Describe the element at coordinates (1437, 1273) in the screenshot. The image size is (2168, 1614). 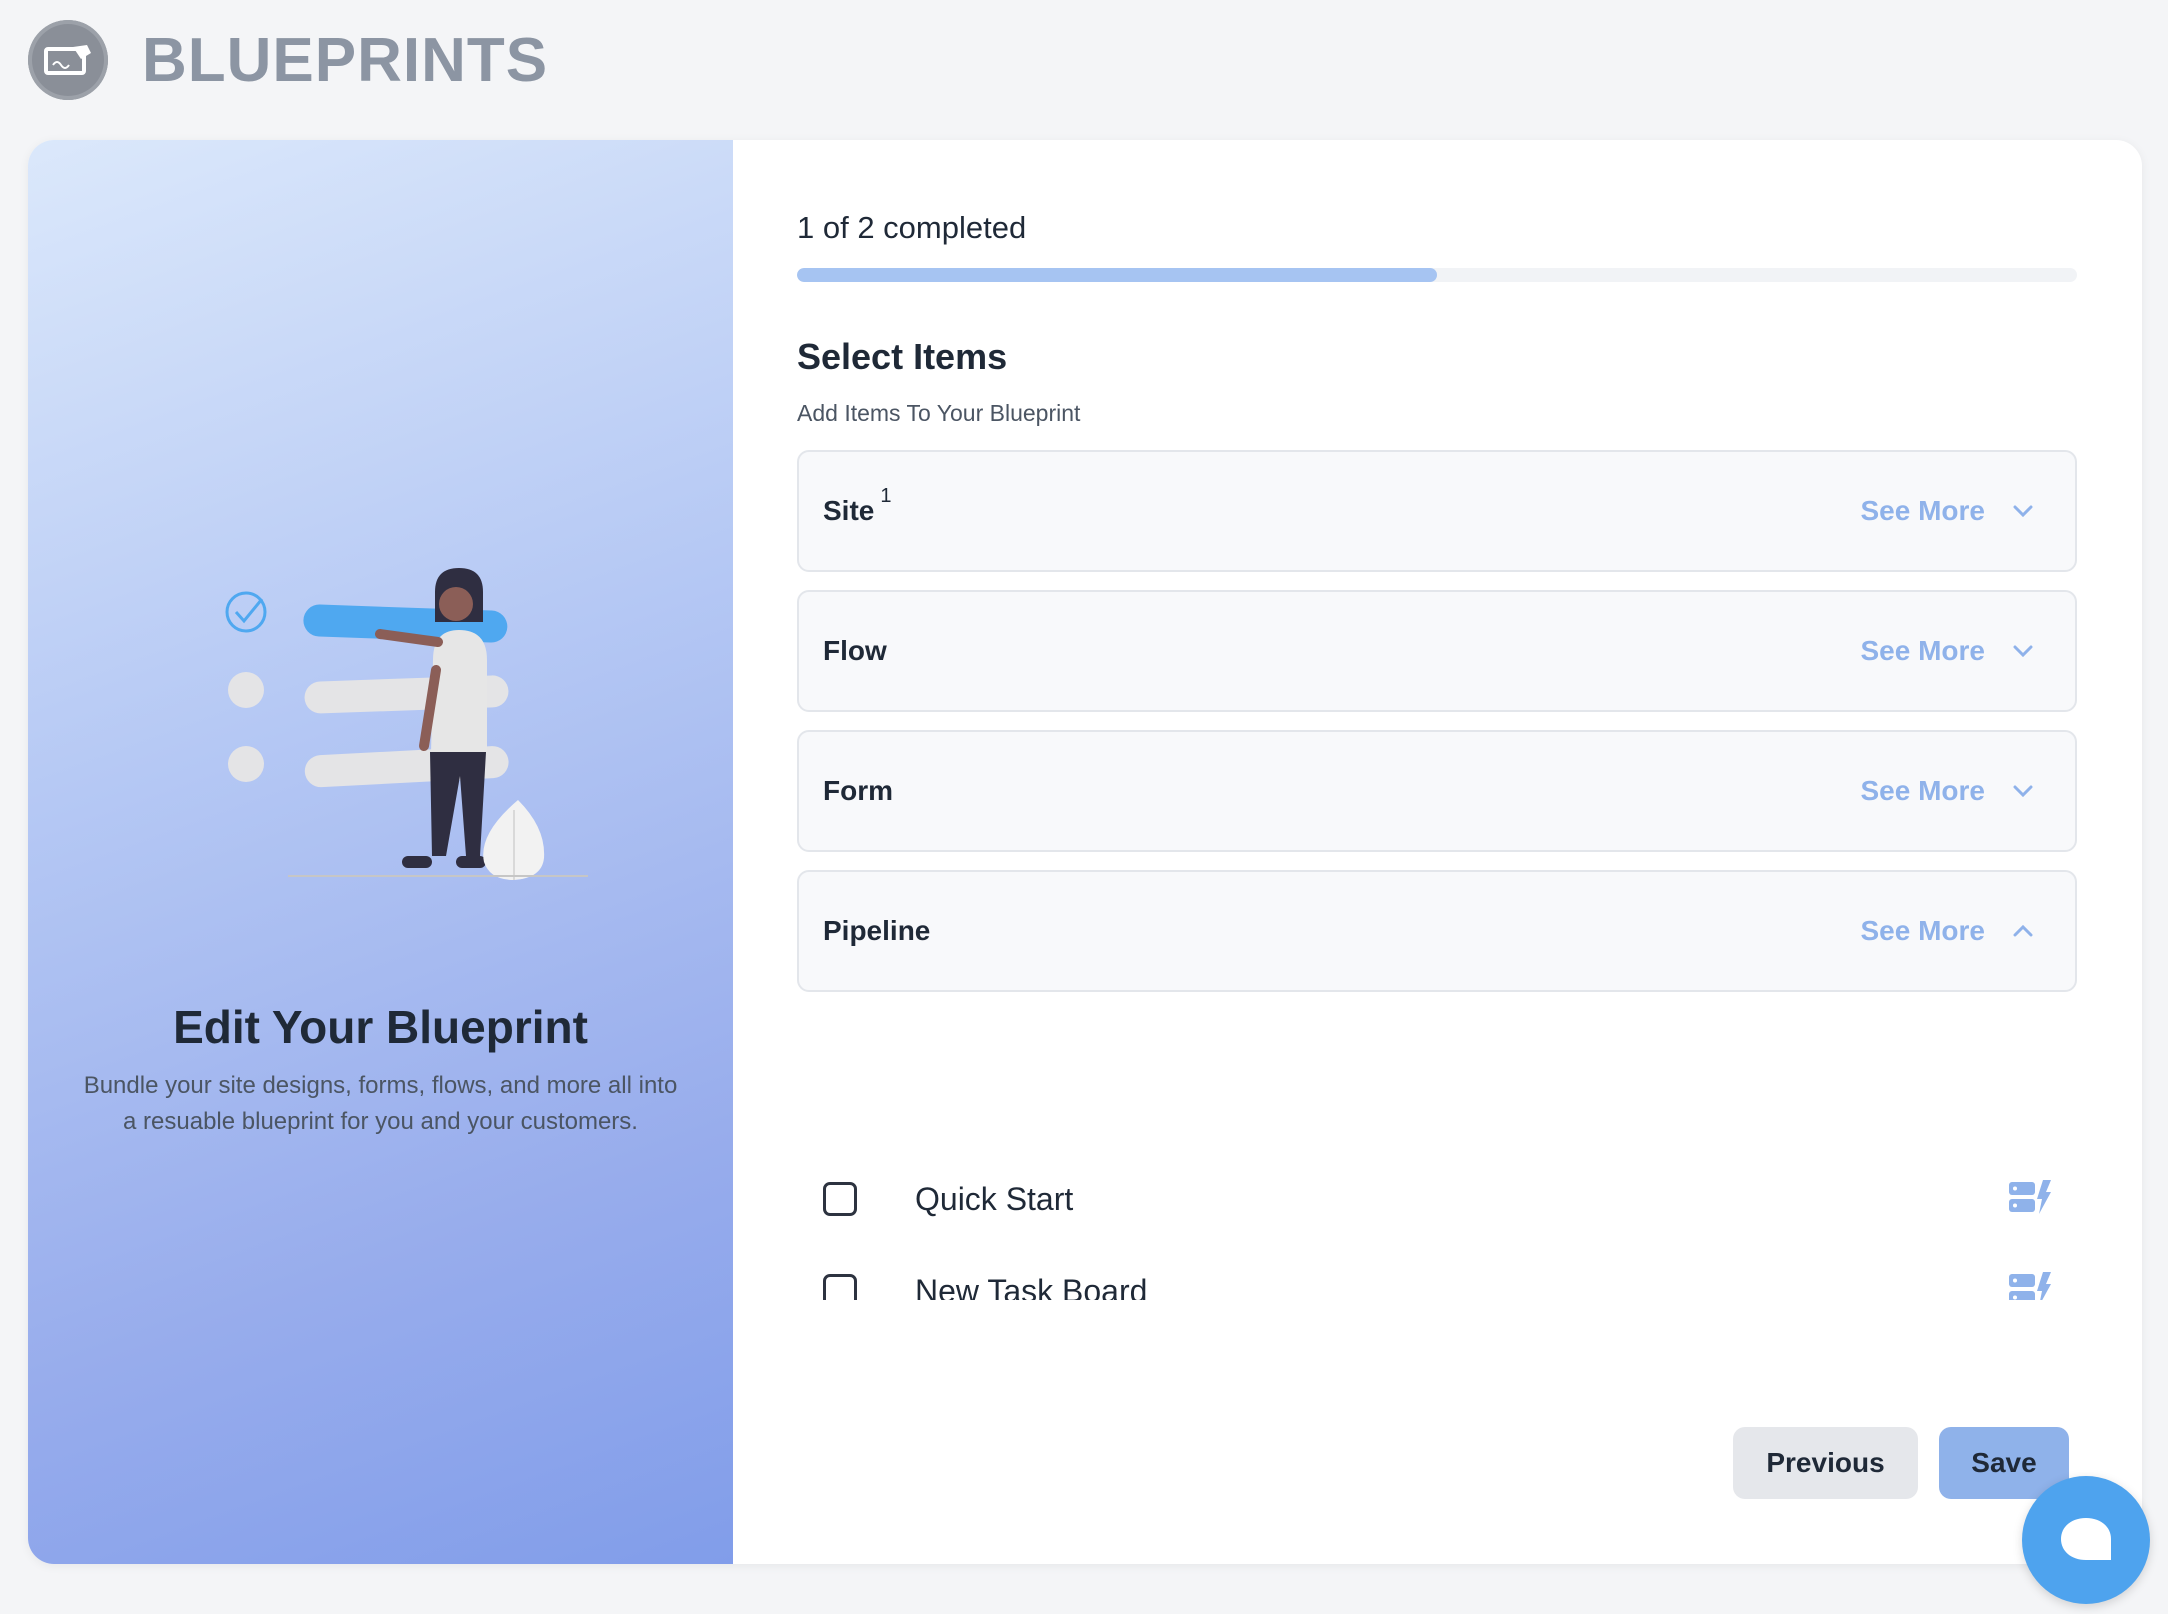
I see `list-item: New Task Board` at that location.